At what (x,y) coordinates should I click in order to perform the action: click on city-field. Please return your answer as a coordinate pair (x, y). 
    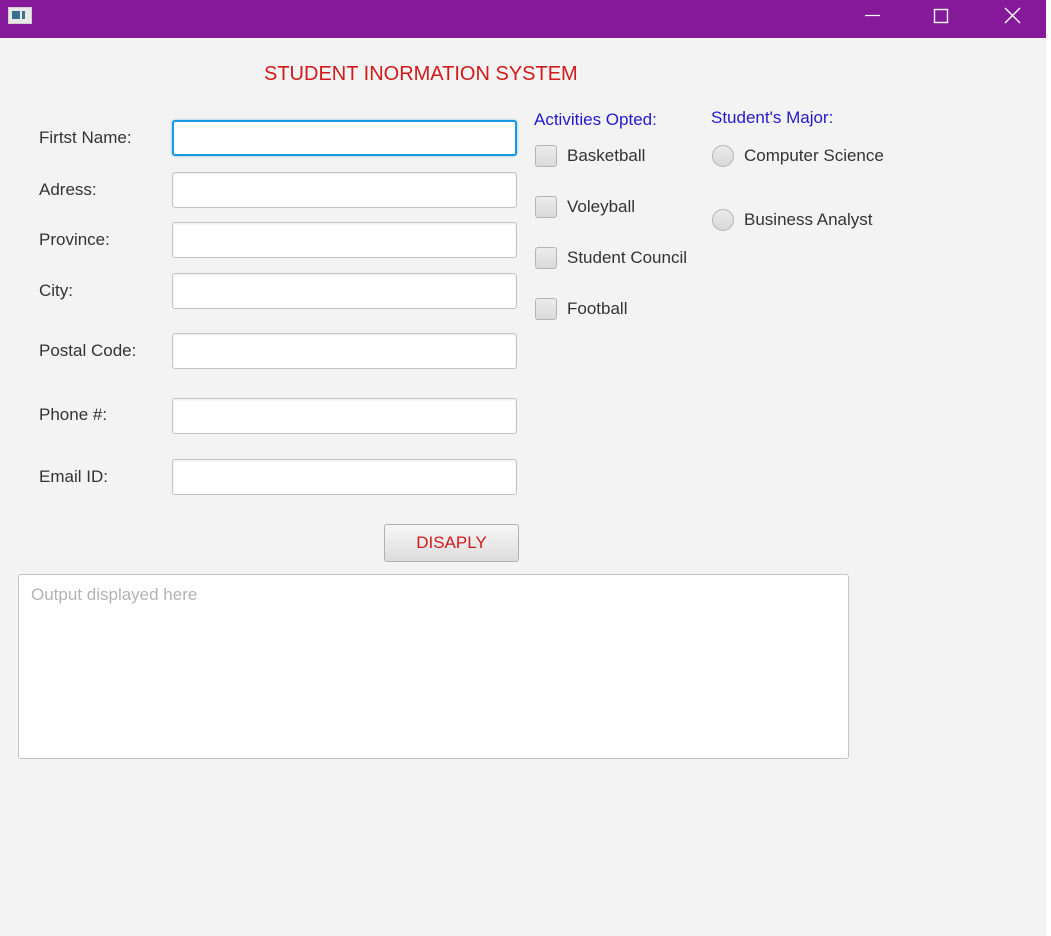
    Looking at the image, I should click on (344, 291).